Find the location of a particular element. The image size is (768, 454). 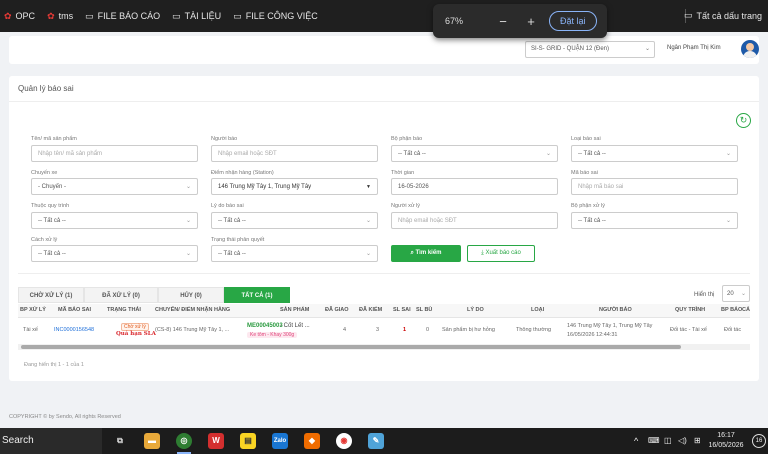

column-header: SẢN PHẨM is located at coordinates (295, 310).